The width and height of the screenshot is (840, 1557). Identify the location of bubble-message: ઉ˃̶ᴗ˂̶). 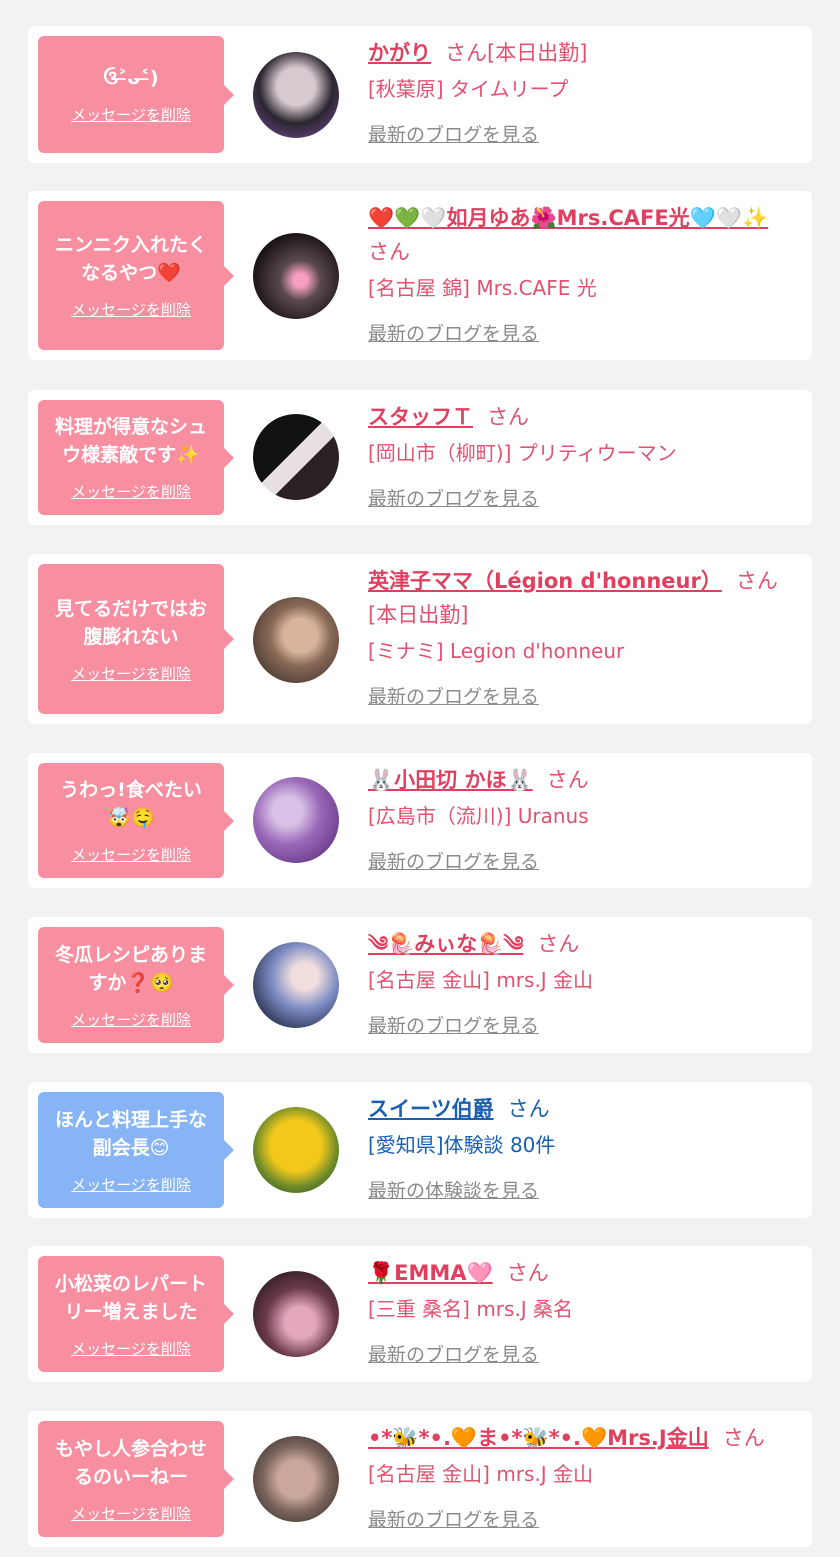
(131, 78).